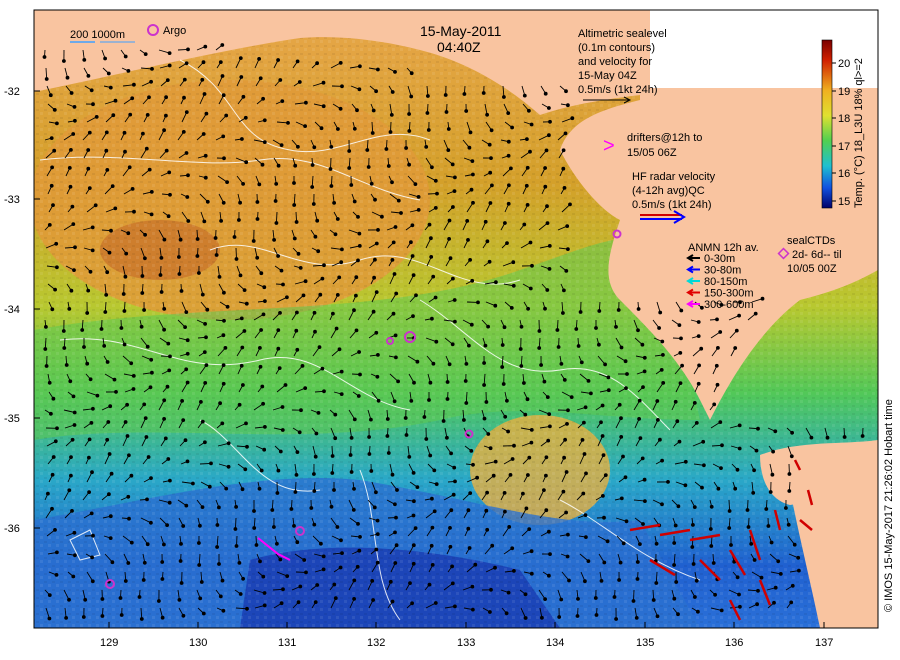 This screenshot has height=660, width=900. What do you see at coordinates (616, 48) in the screenshot?
I see `svg-text: (0.1m contours)` at bounding box center [616, 48].